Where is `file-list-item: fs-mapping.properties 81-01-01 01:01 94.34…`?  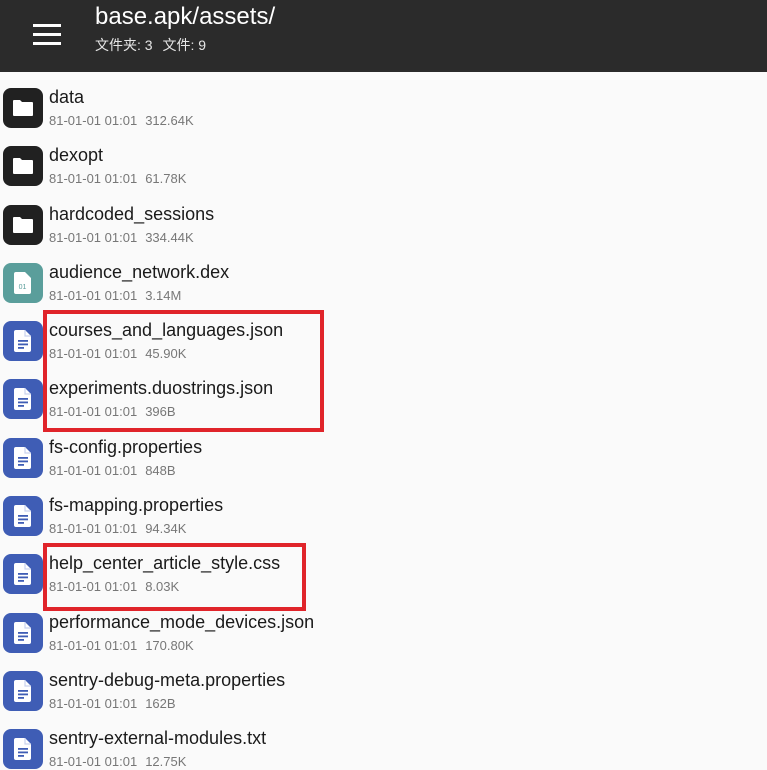
file-list-item: fs-mapping.properties 81-01-01 01:01 94.34… is located at coordinates (383, 509).